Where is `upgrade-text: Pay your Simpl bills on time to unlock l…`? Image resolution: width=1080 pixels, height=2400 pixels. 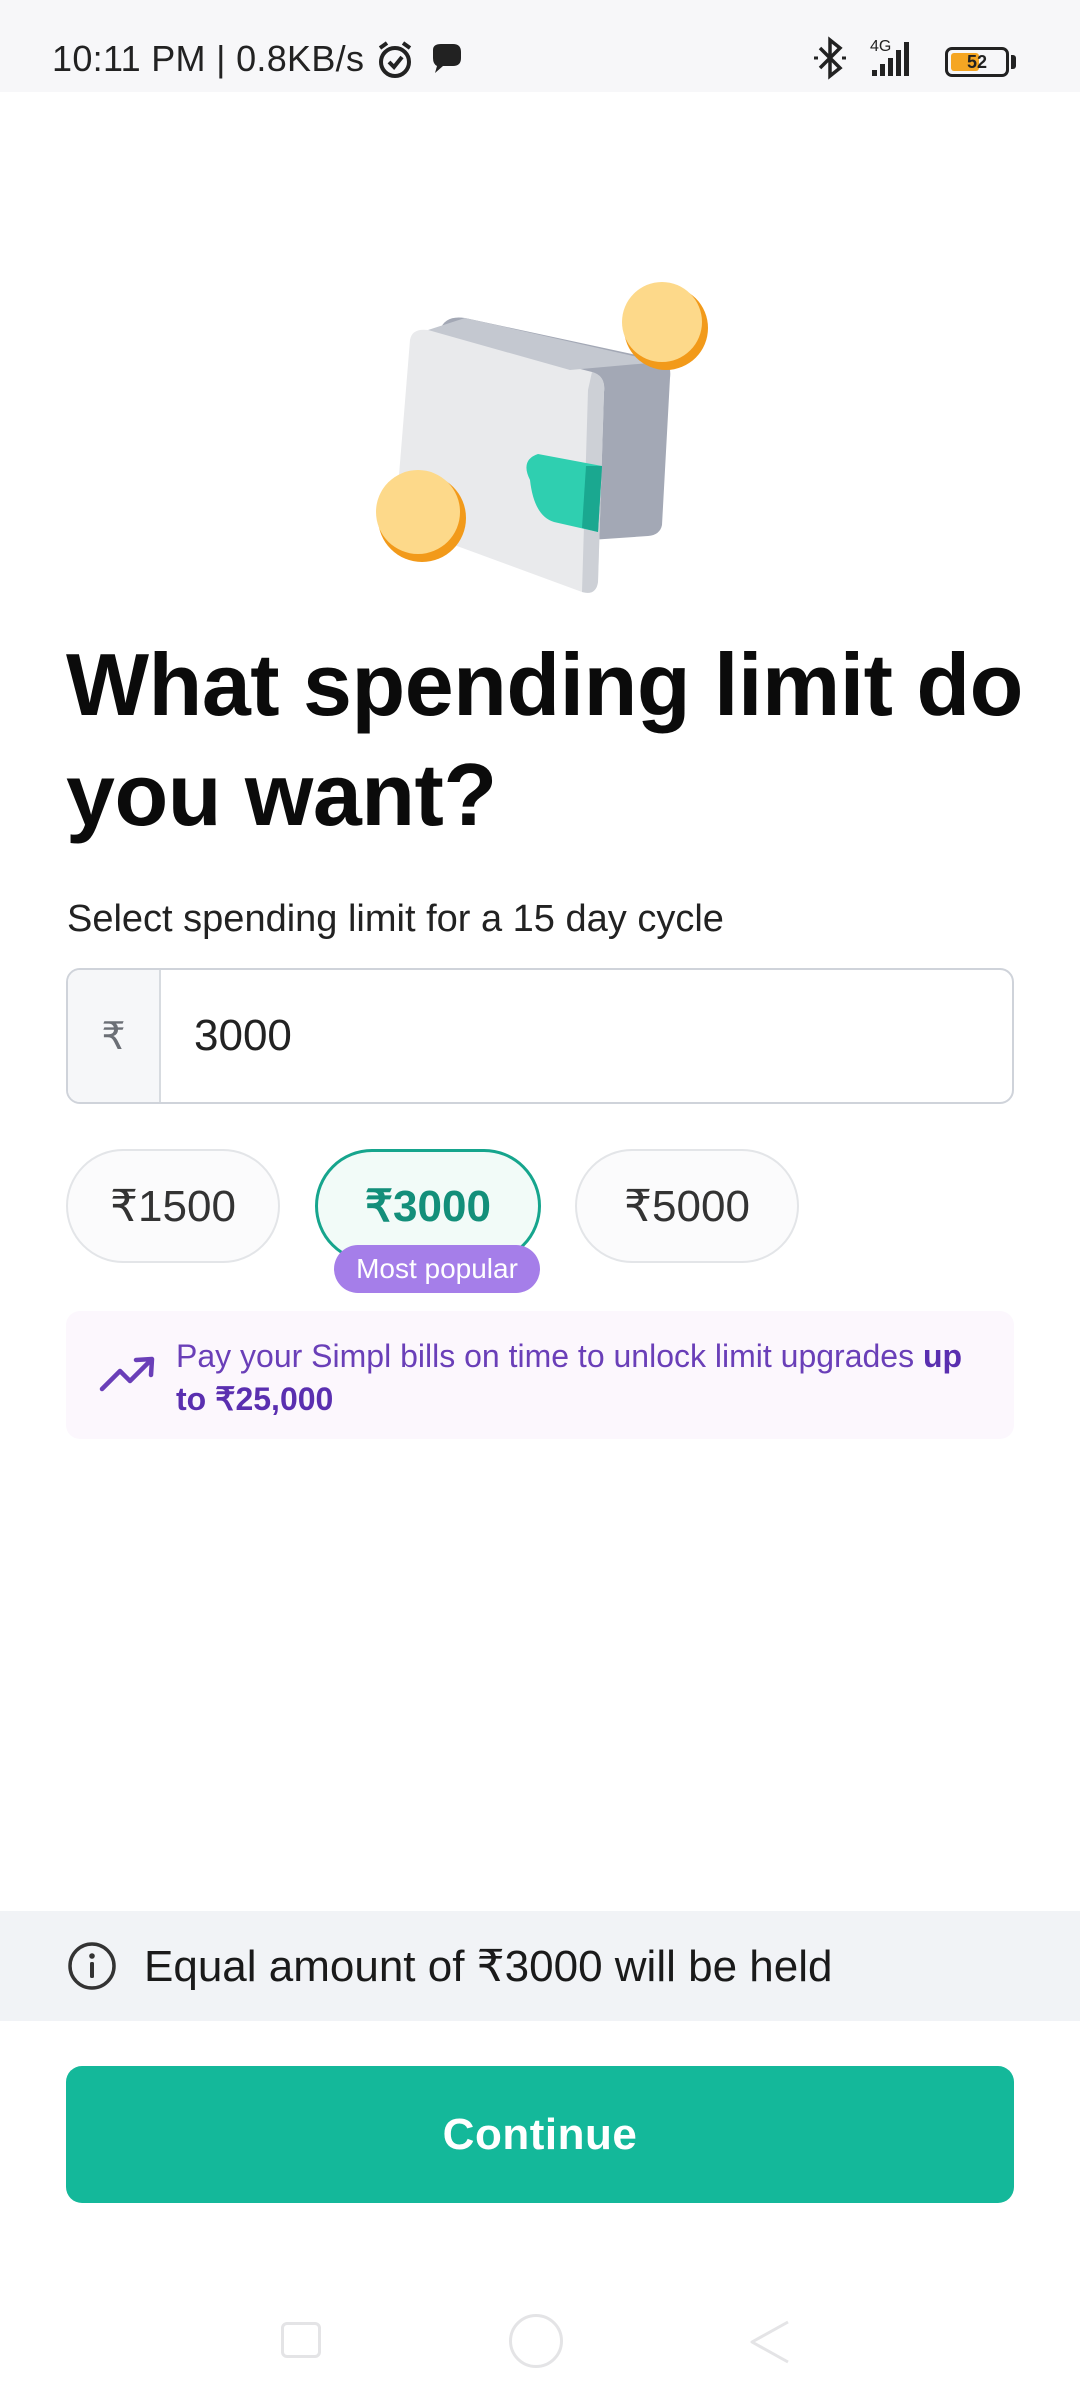
upgrade-text: Pay your Simpl bills on time to unlock l… is located at coordinates (586, 1378).